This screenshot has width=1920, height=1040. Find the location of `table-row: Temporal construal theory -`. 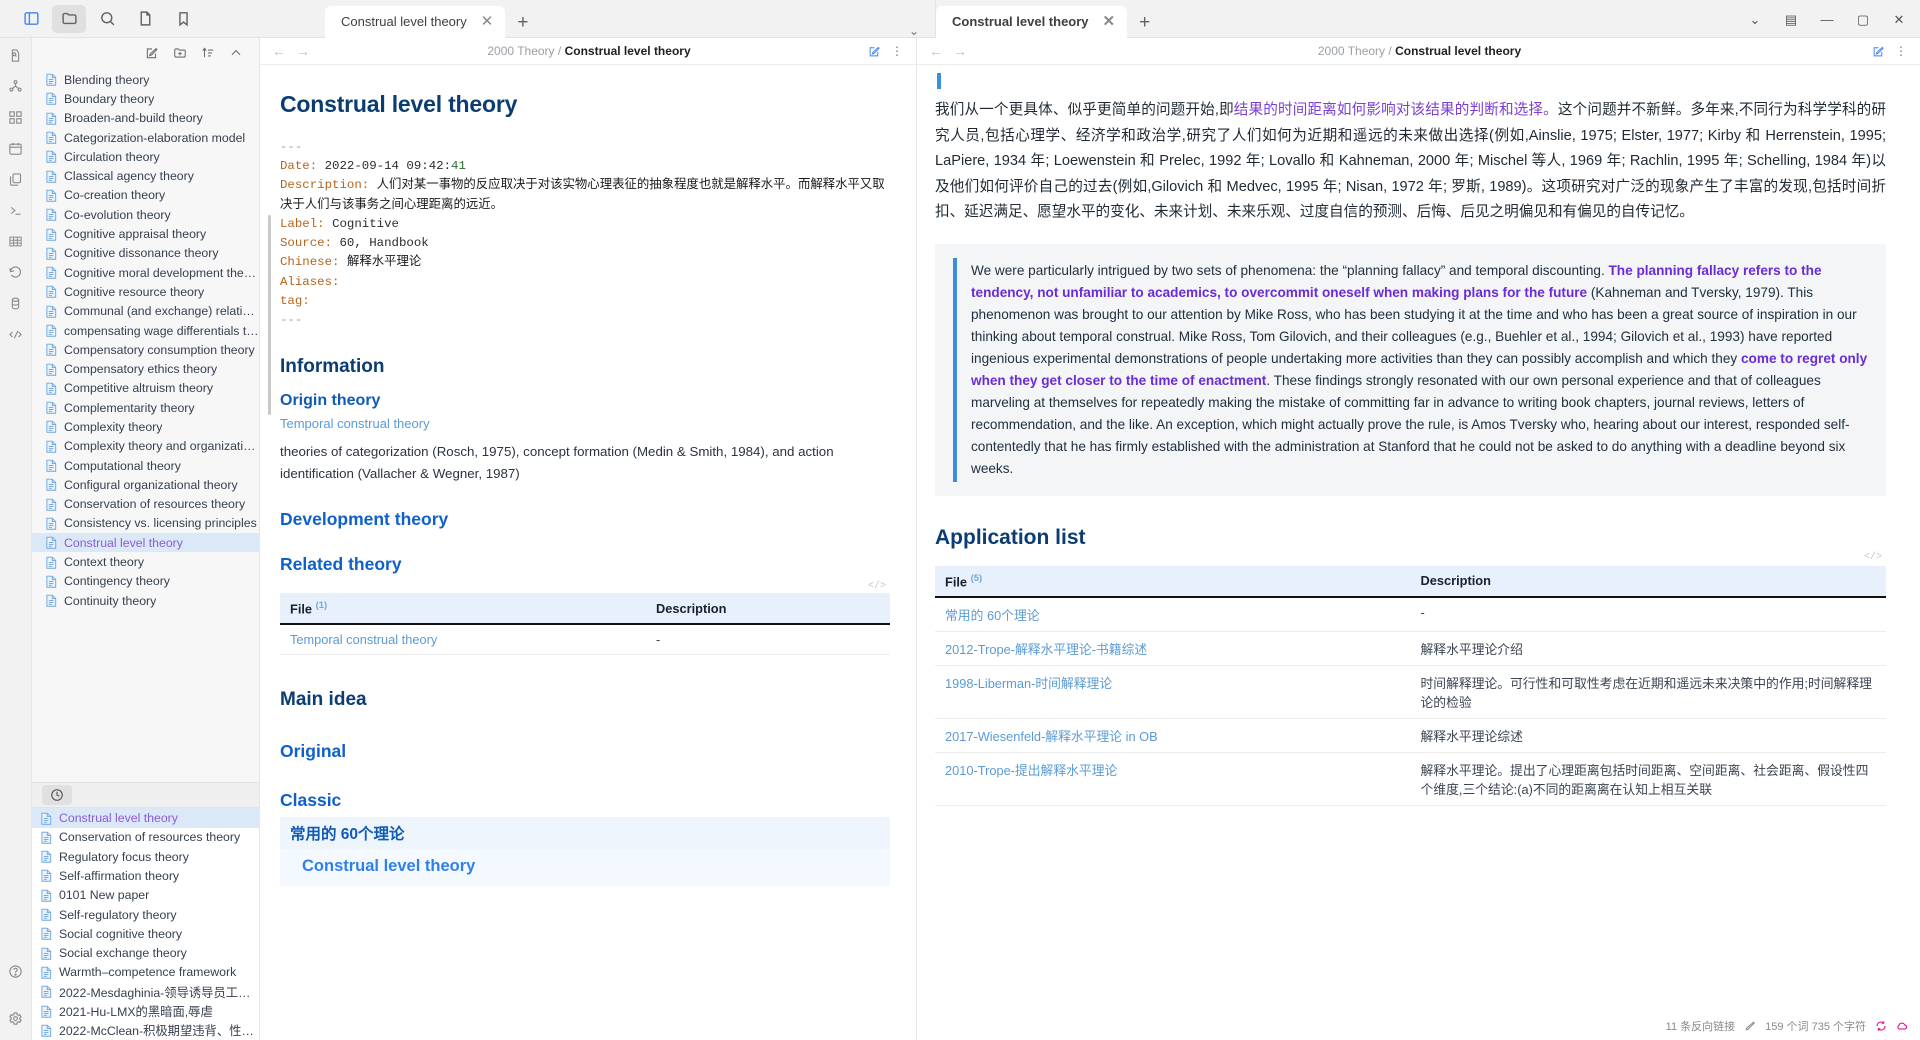

table-row: Temporal construal theory - is located at coordinates (585, 640).